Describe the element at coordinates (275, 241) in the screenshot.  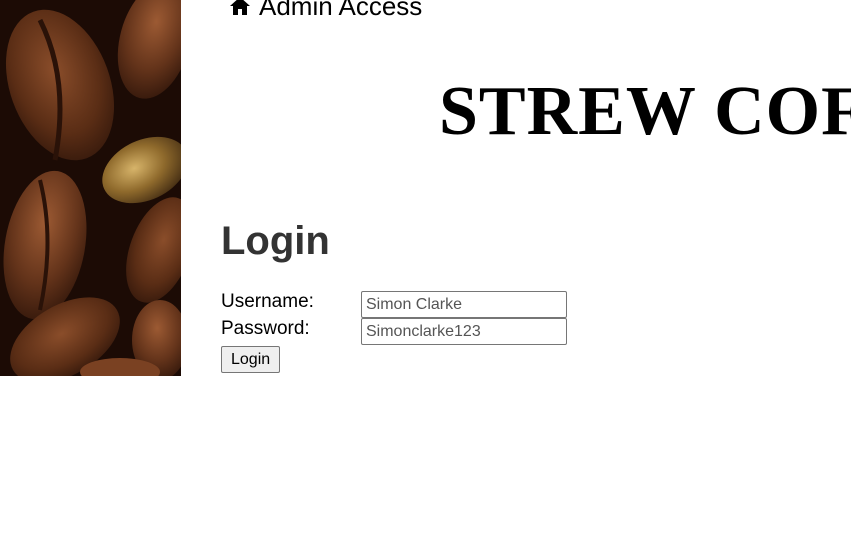
I see `login-heading: Login` at that location.